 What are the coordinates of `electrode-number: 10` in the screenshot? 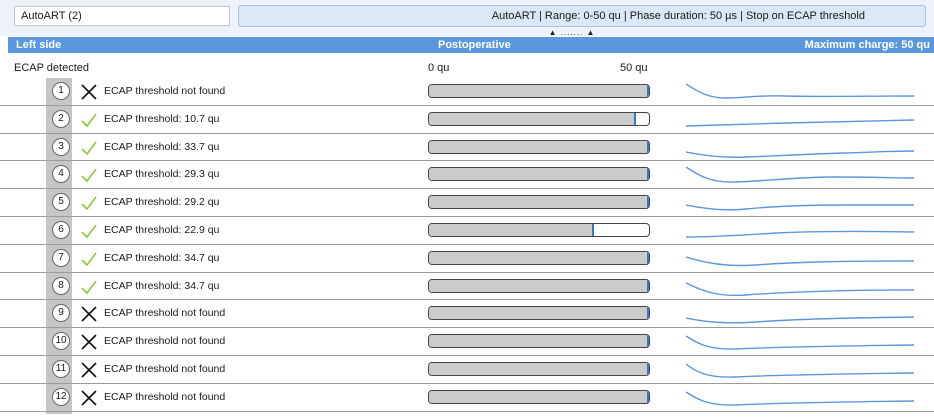 It's located at (61, 341).